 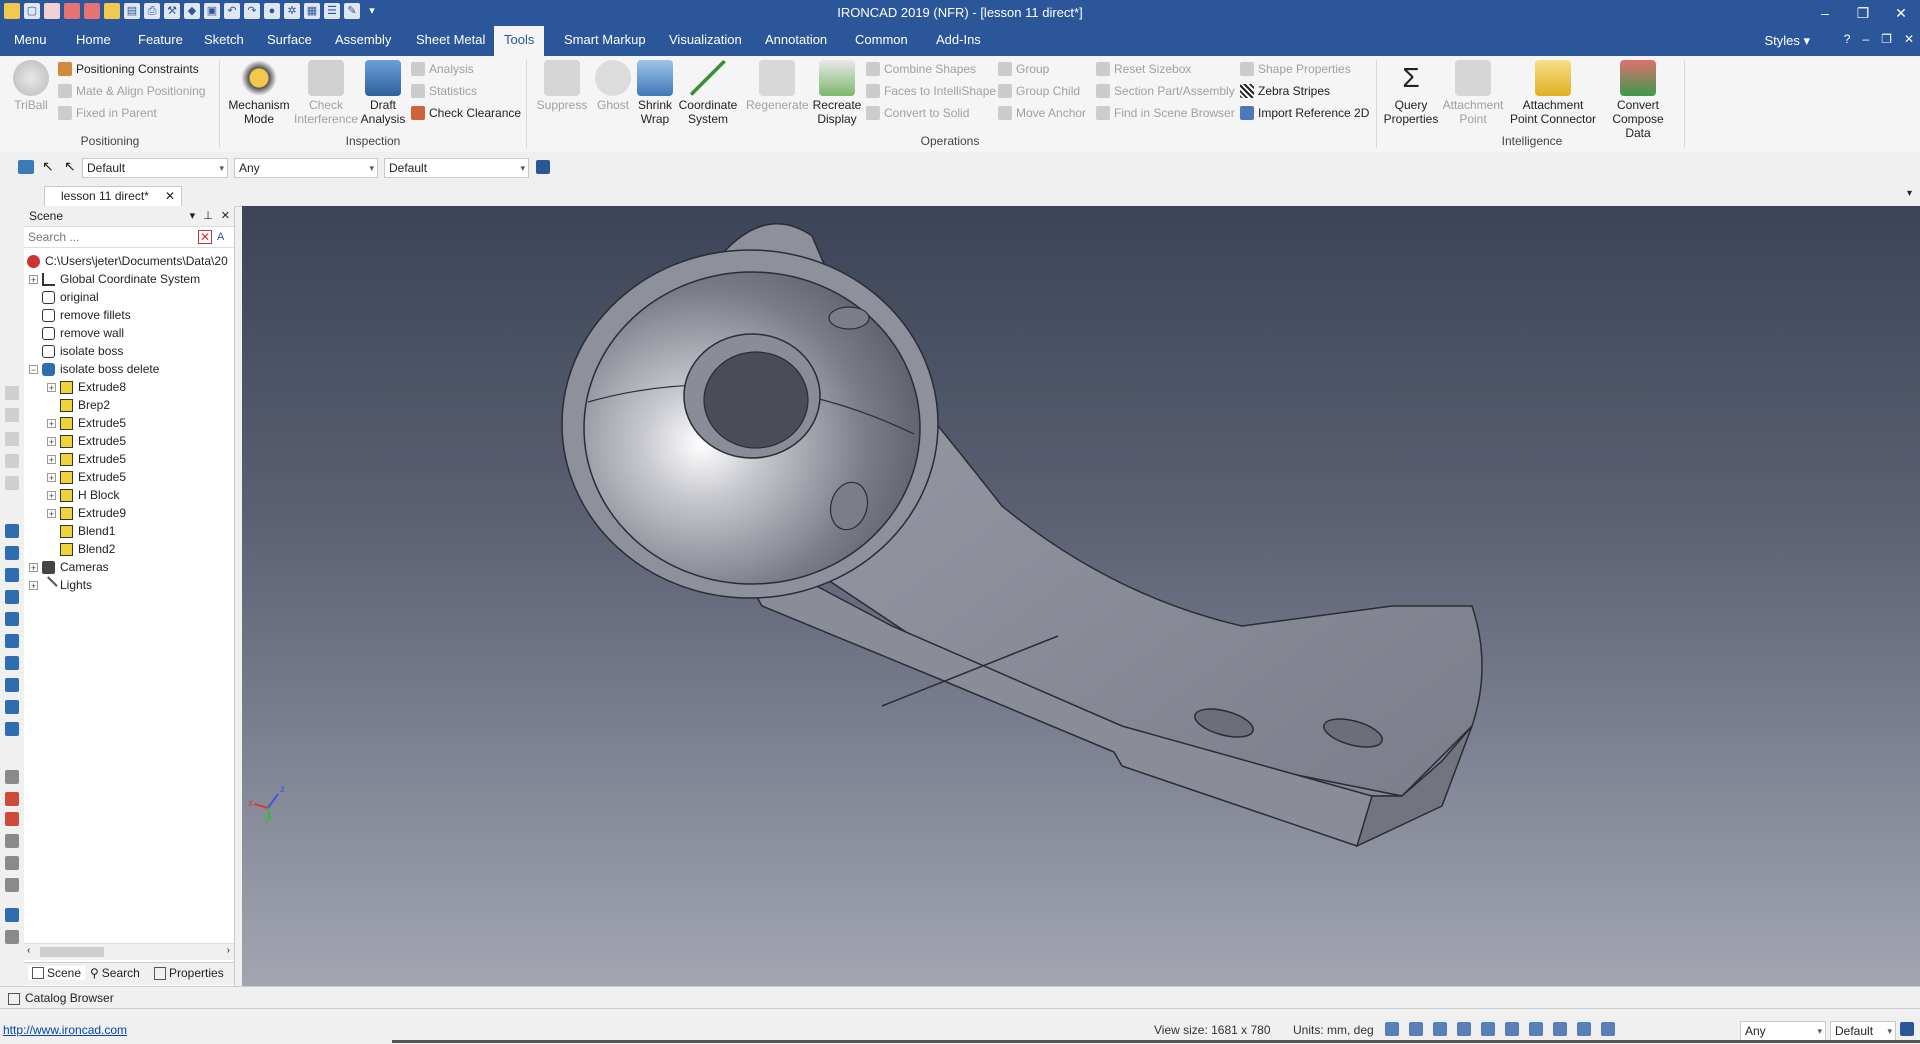 I want to click on tab-add-ins: Add-Ins, so click(x=958, y=39).